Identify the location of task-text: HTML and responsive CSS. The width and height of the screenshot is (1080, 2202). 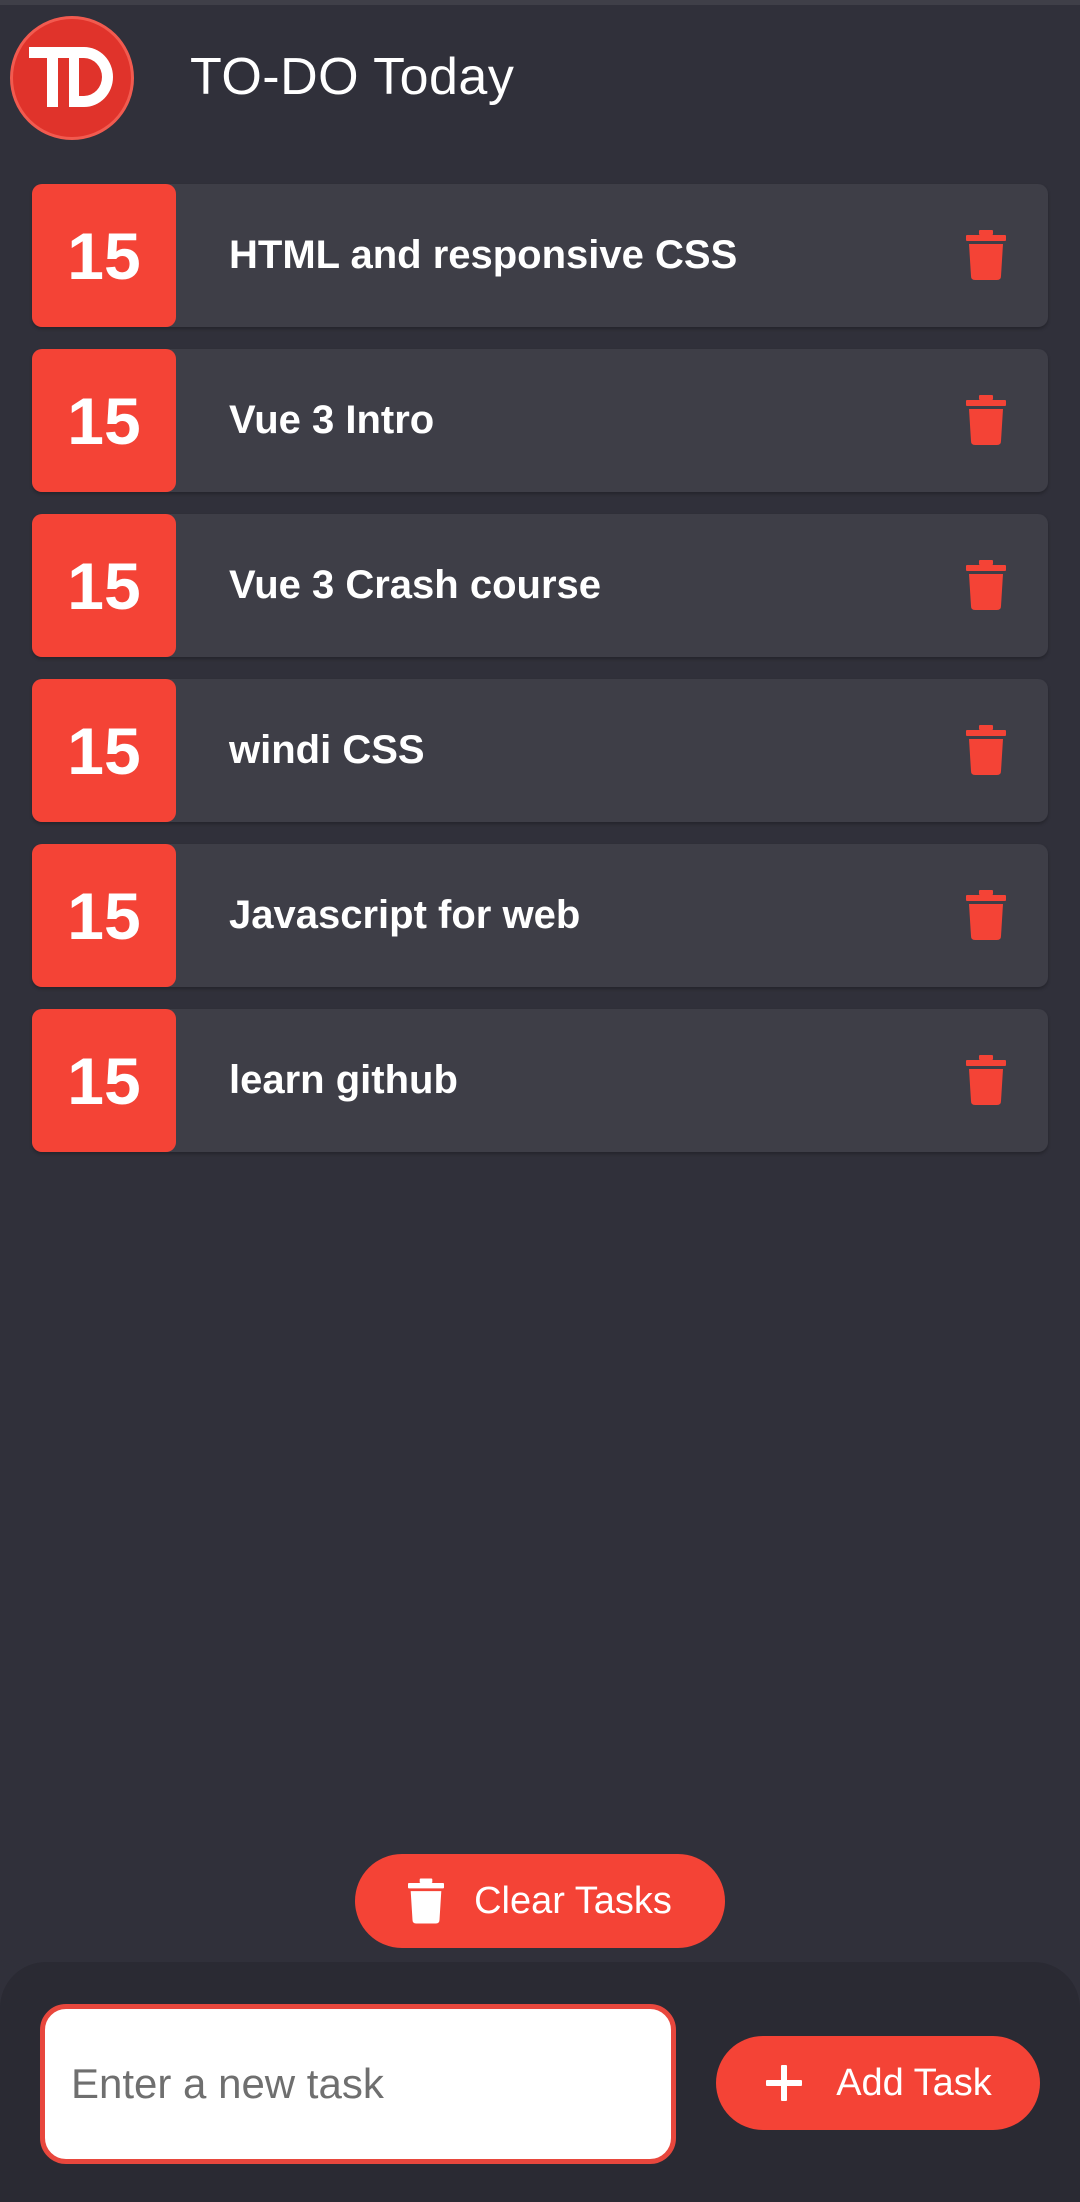
(483, 255).